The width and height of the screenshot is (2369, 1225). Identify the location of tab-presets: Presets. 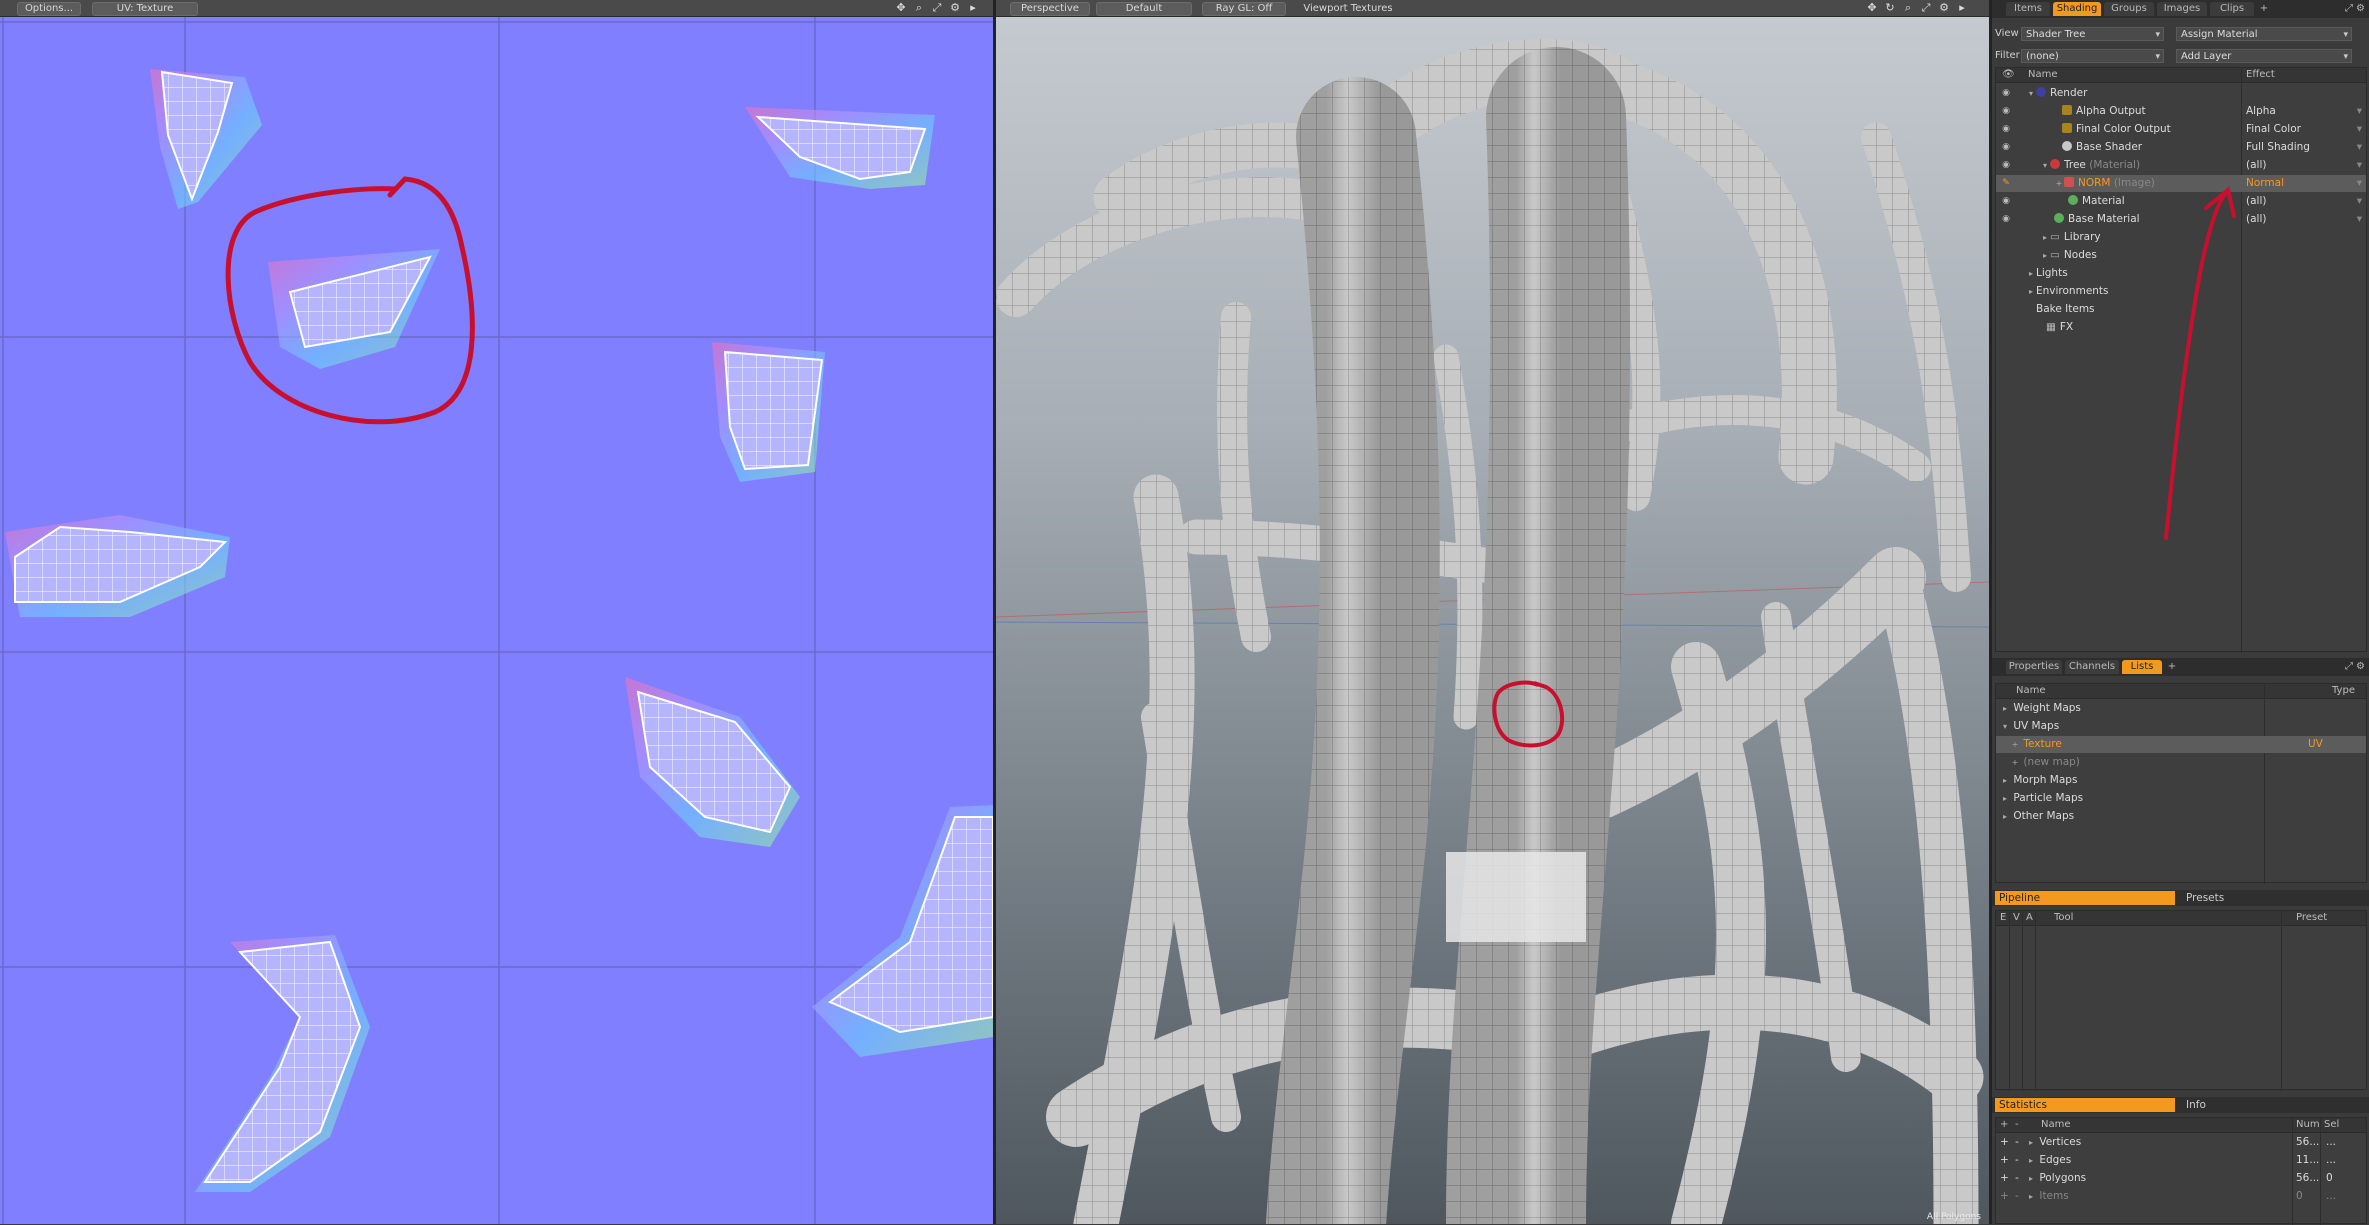
(2242, 898).